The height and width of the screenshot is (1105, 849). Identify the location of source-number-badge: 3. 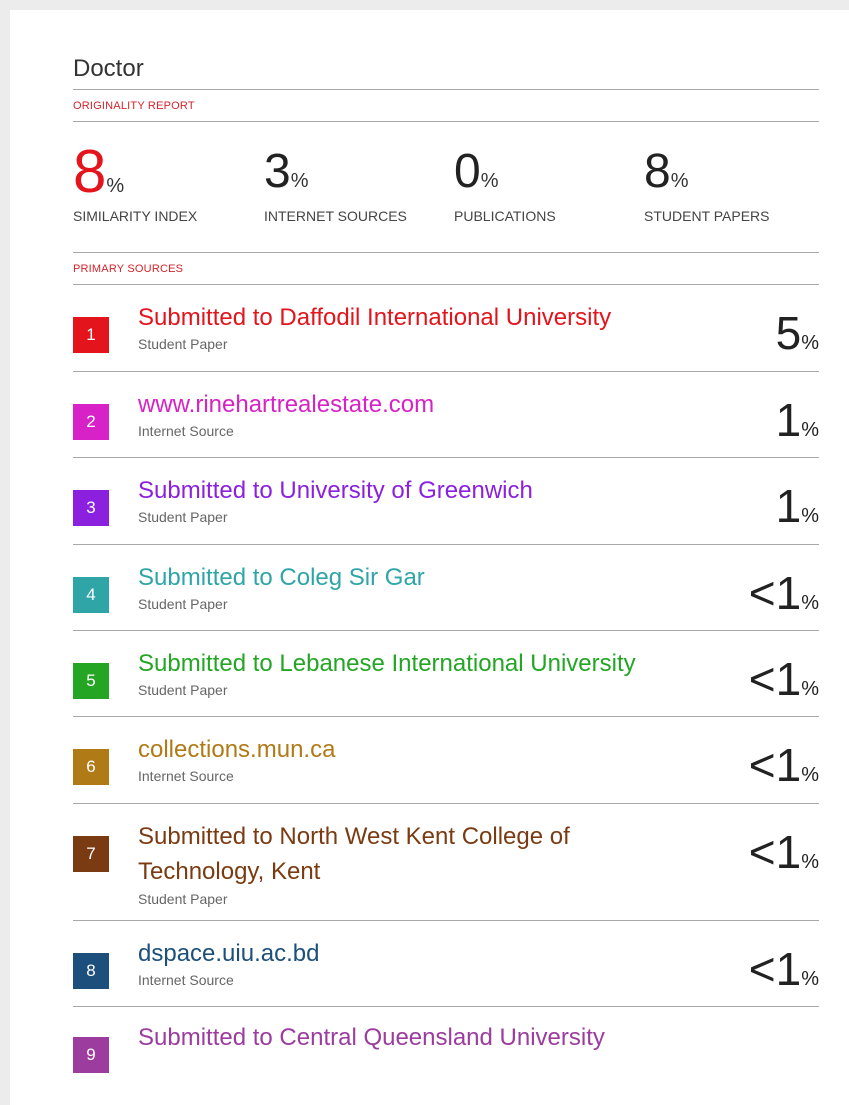
(91, 508).